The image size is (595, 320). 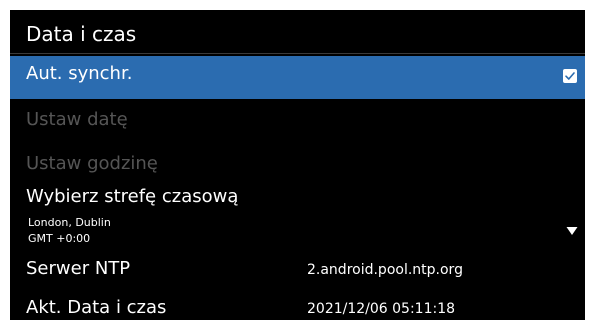 What do you see at coordinates (77, 119) in the screenshot?
I see `set-date-label: Ustaw datę` at bounding box center [77, 119].